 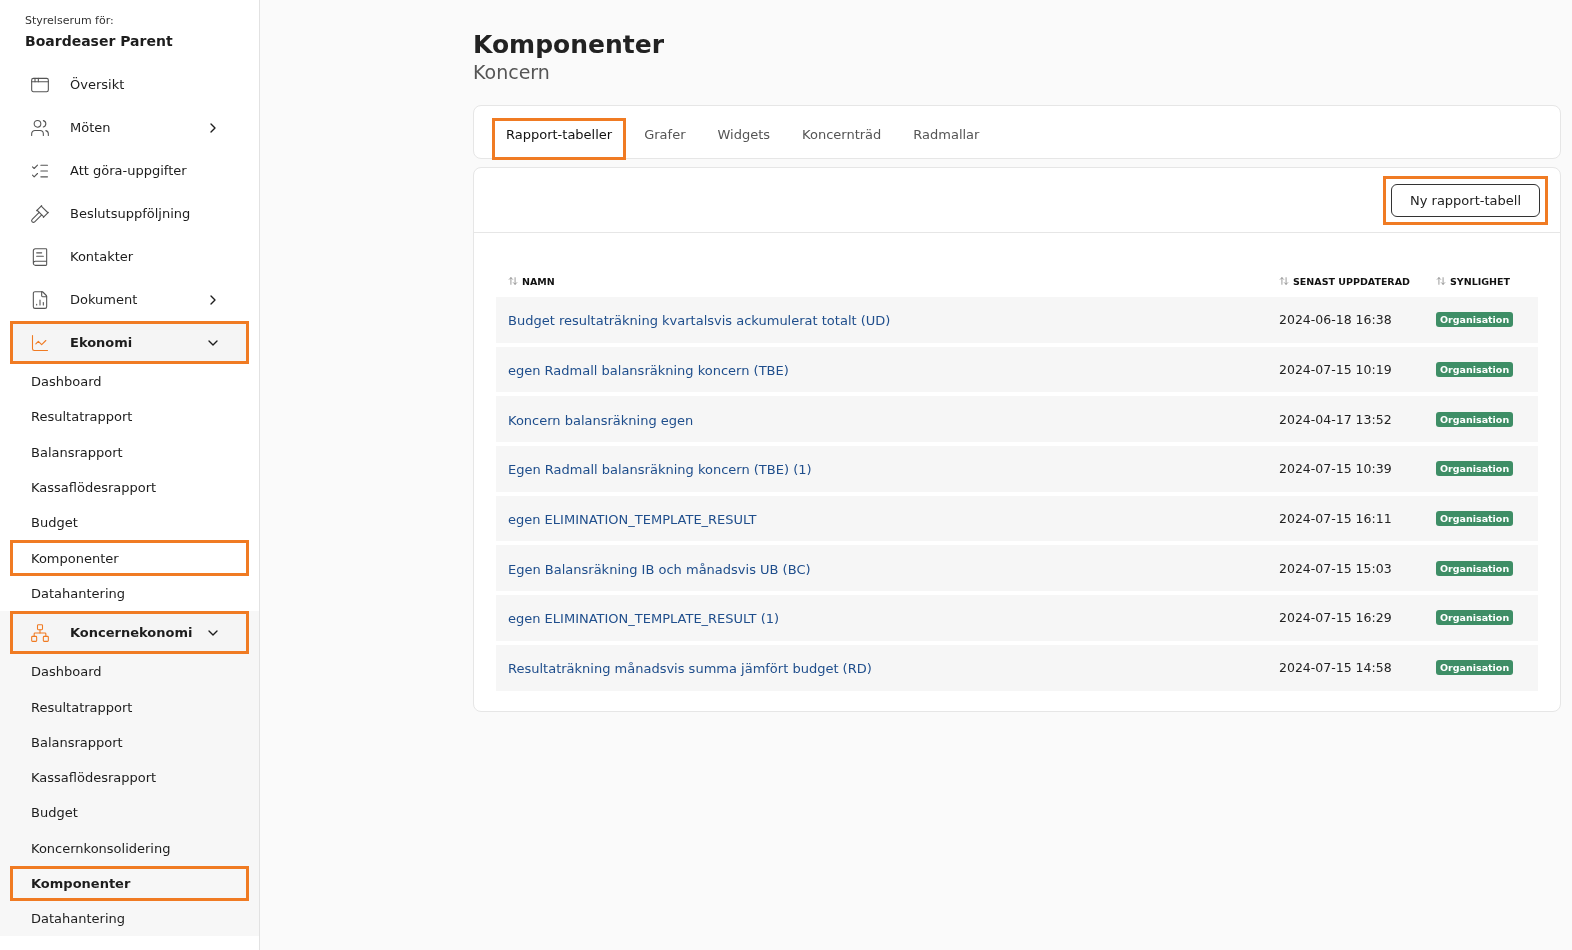 What do you see at coordinates (842, 139) in the screenshot?
I see `tab: Koncernträd` at bounding box center [842, 139].